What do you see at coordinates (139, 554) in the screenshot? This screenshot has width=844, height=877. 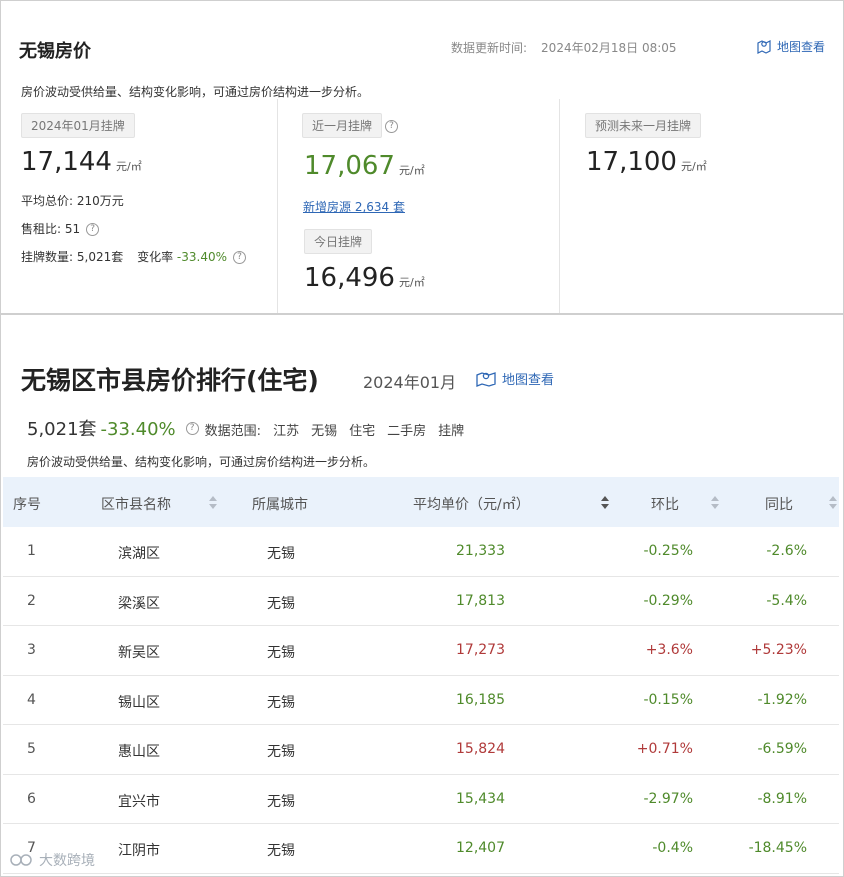 I see `district-name: 滨湖区` at bounding box center [139, 554].